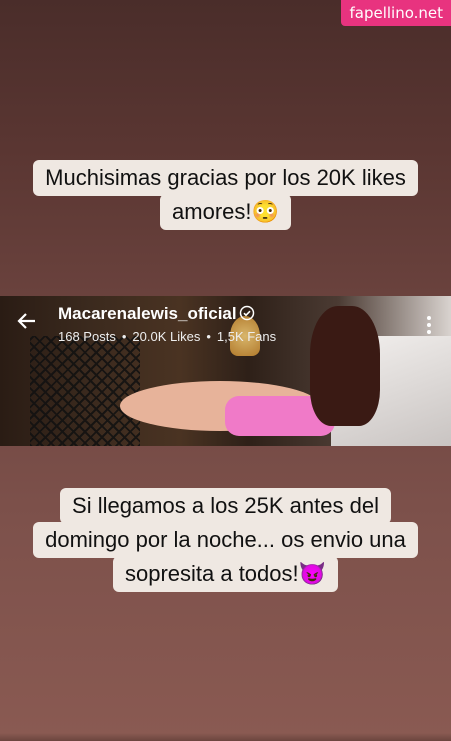 The width and height of the screenshot is (451, 741). What do you see at coordinates (396, 13) in the screenshot?
I see `watermark-badge: fapellino.net` at bounding box center [396, 13].